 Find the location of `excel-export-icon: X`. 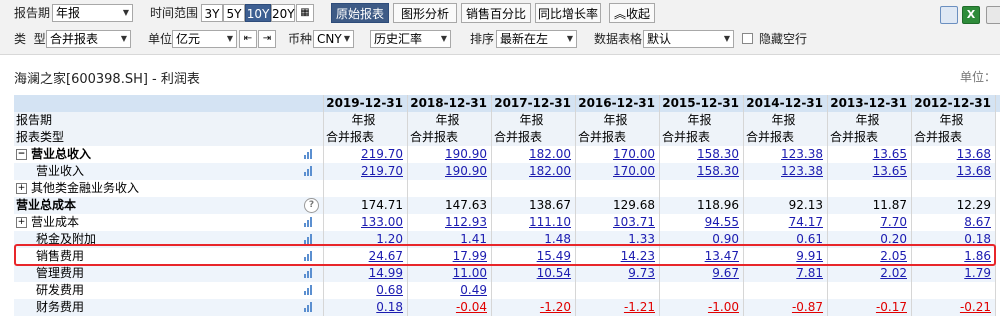

excel-export-icon: X is located at coordinates (971, 15).